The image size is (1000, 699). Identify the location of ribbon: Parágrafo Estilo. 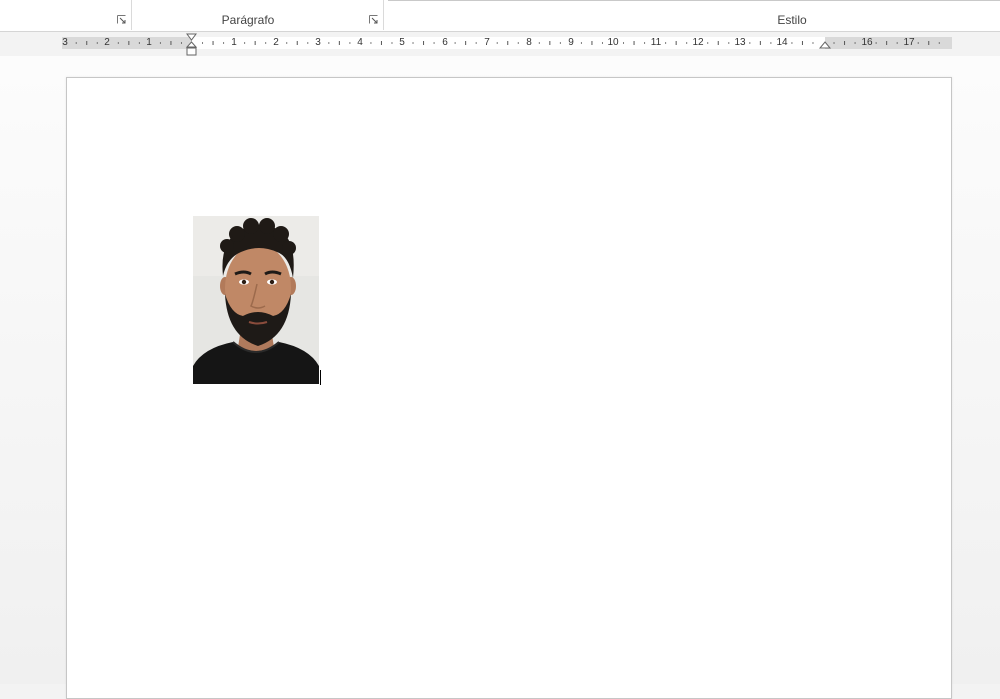
(500, 16).